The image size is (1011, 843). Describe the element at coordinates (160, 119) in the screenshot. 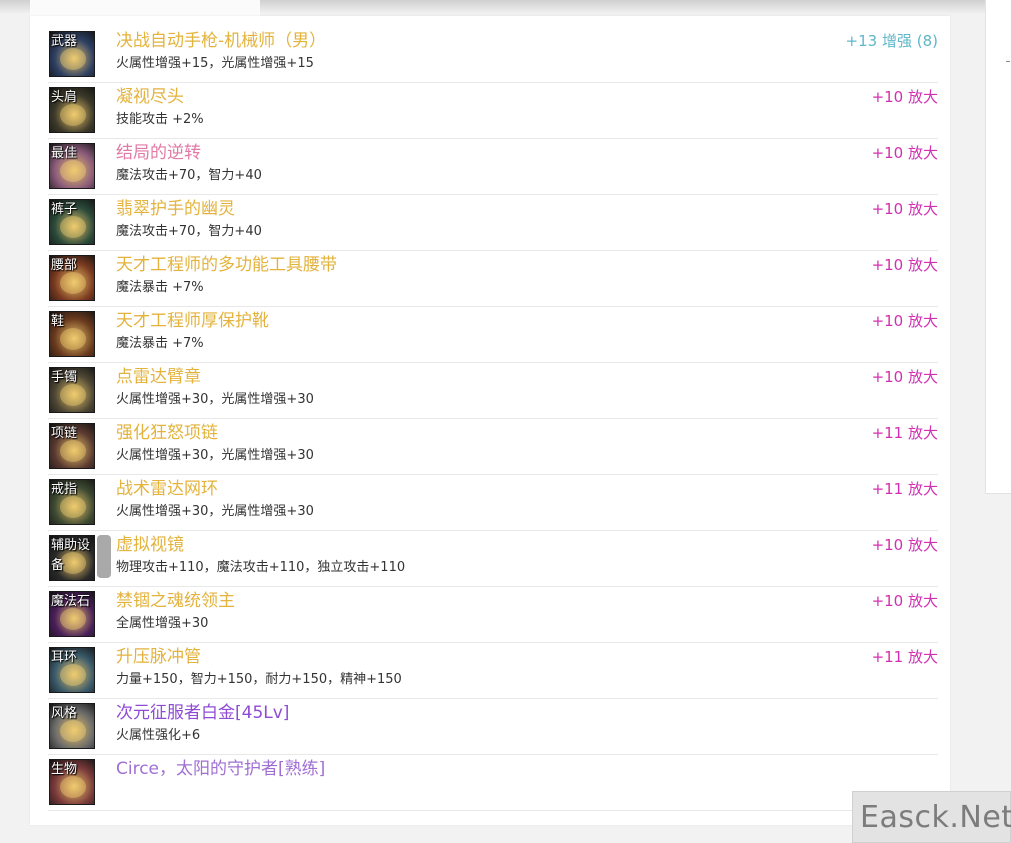

I see `item-attributes: 技能攻击 +2%` at that location.